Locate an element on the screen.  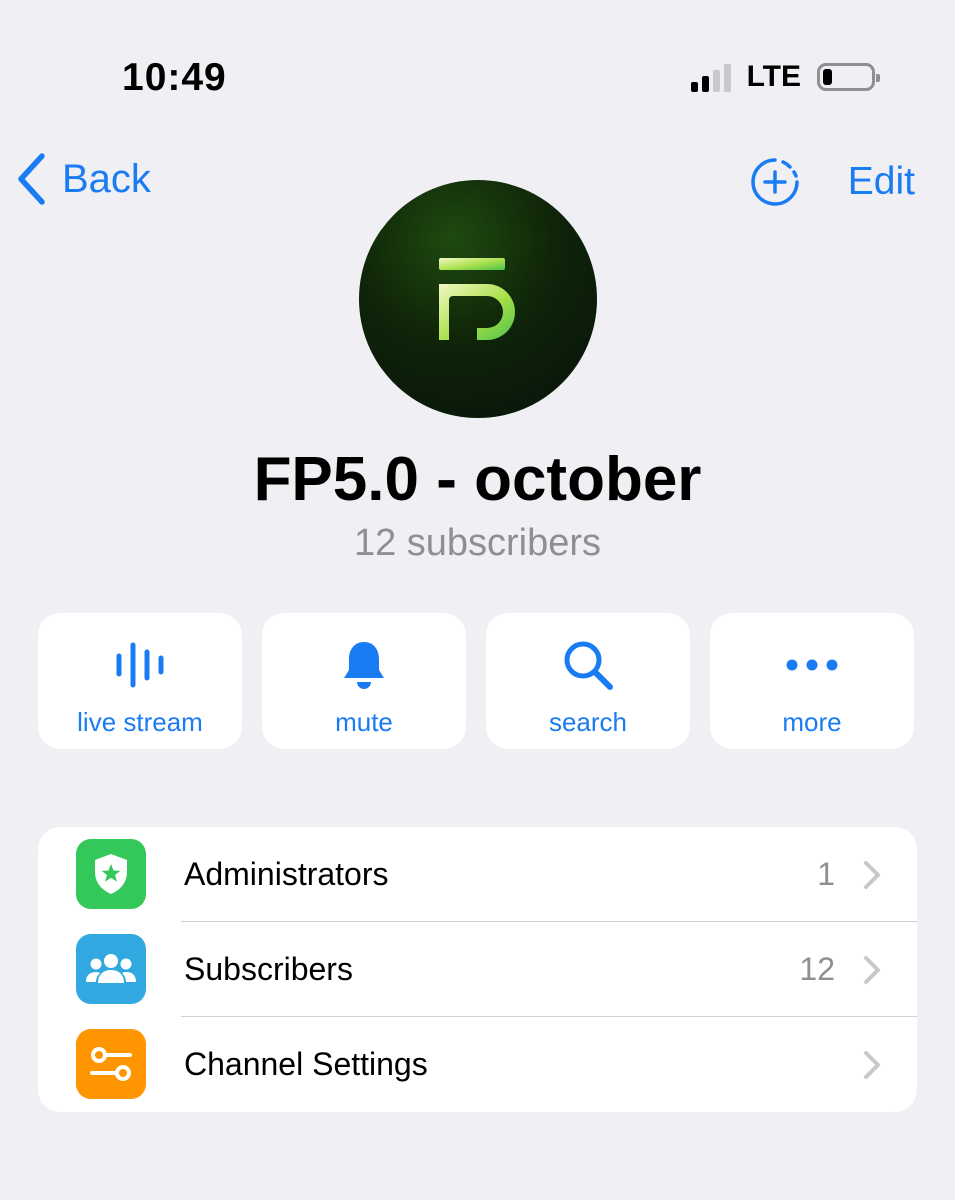
subscribers-label: Subscribers is located at coordinates (268, 969).